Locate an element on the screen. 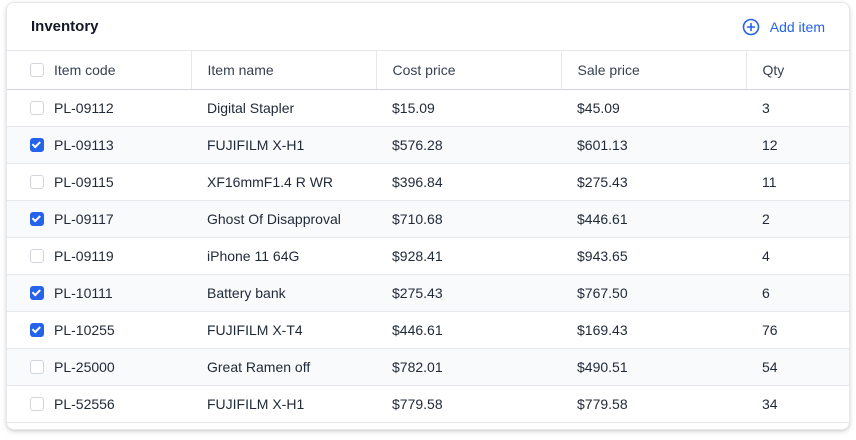 Image resolution: width=856 pixels, height=440 pixels. item-name: Great Ramen off is located at coordinates (259, 366).